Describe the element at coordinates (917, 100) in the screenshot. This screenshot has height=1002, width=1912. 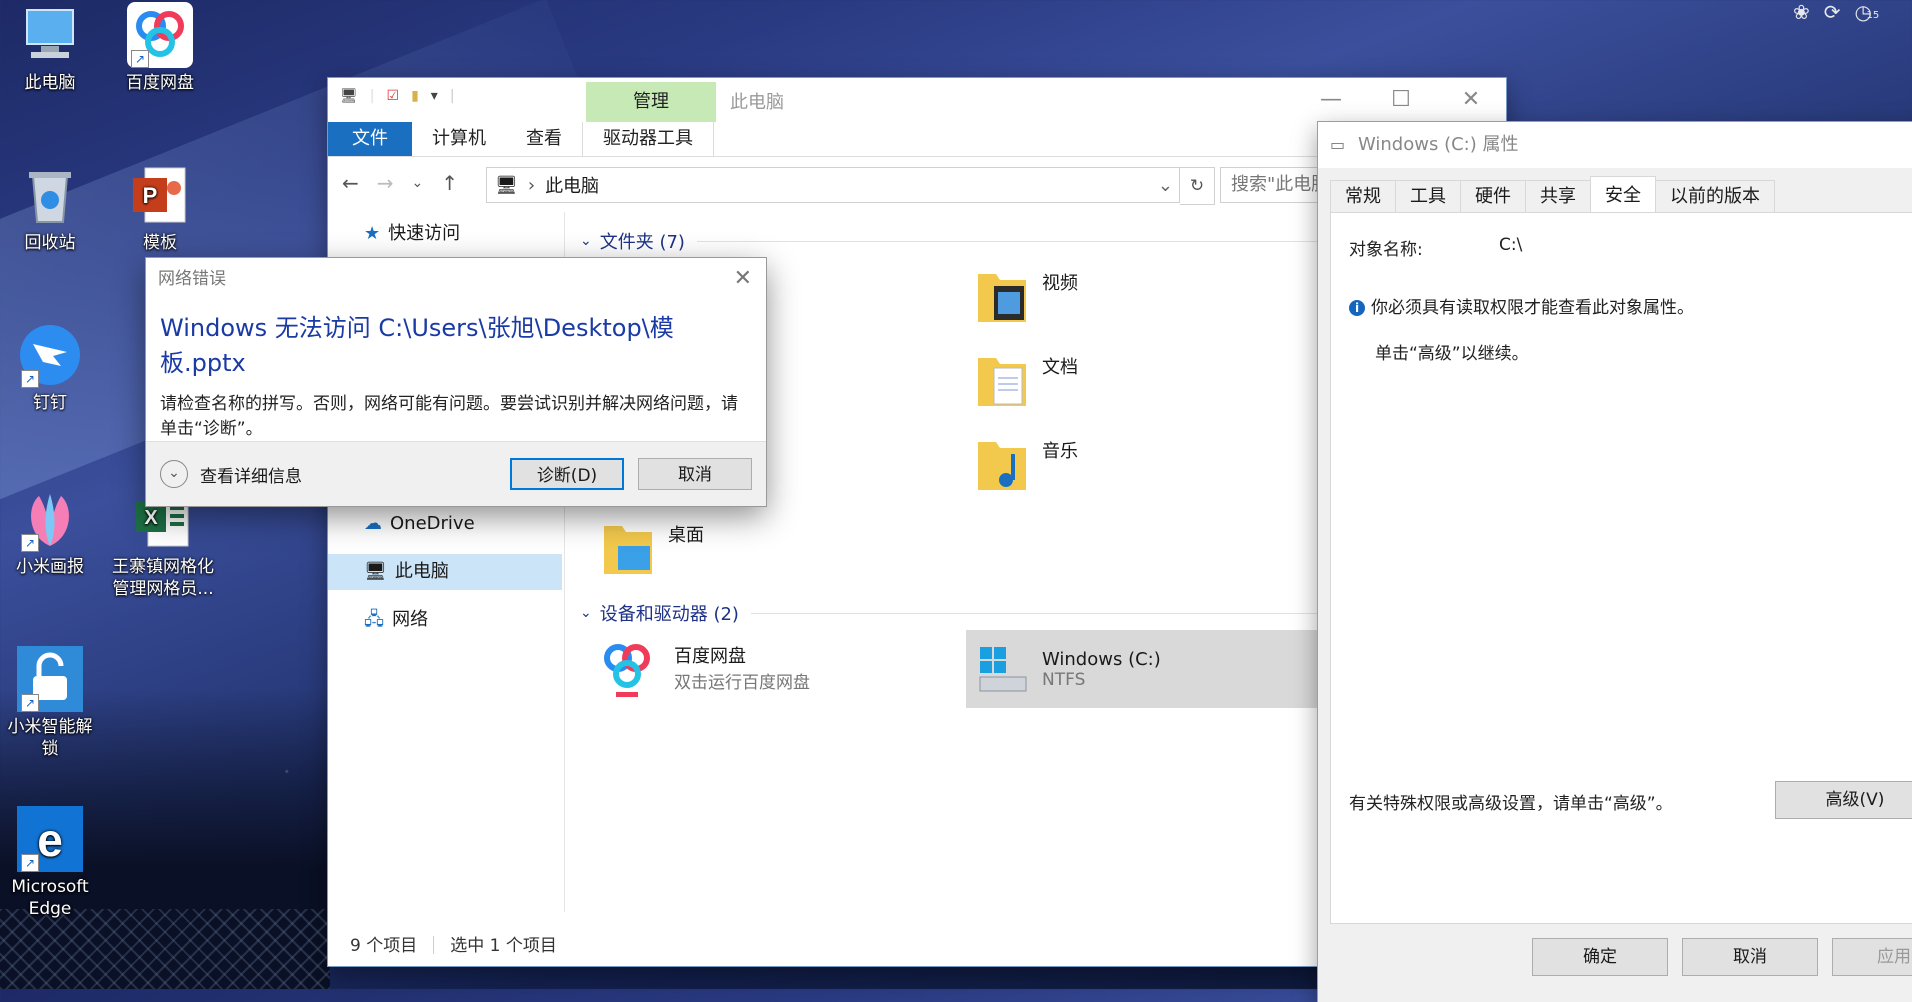
I see `explorer-titlebar: 🖥 | ☑ ▮ ▾ | 管理 此电脑 — ☐ ✕` at that location.